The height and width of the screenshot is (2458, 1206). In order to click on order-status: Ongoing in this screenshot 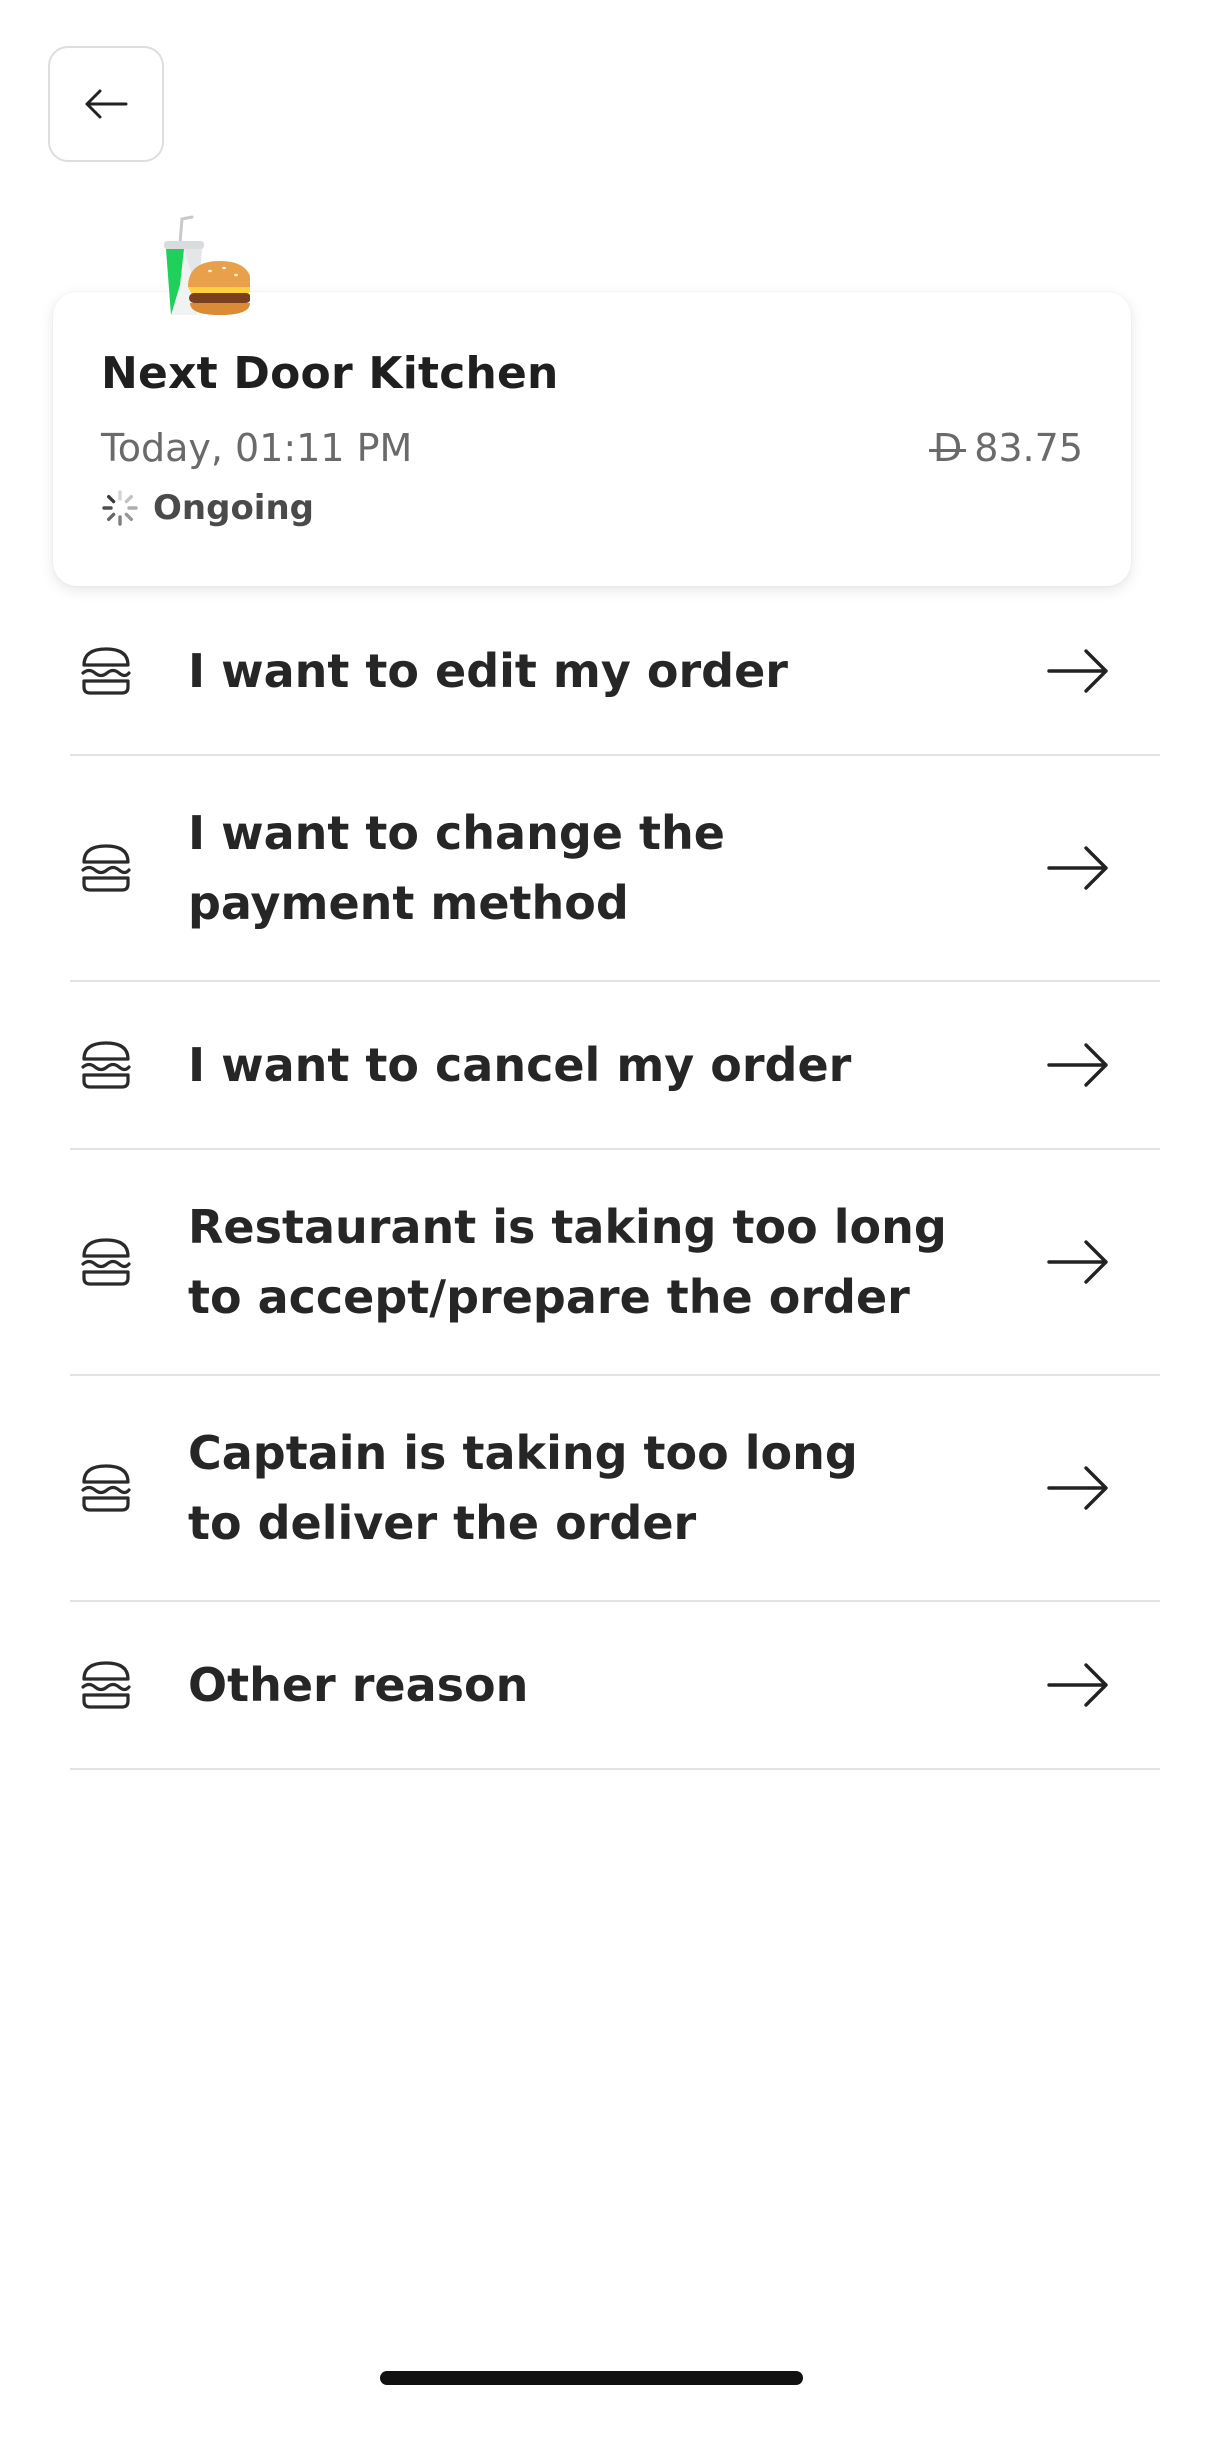, I will do `click(207, 508)`.